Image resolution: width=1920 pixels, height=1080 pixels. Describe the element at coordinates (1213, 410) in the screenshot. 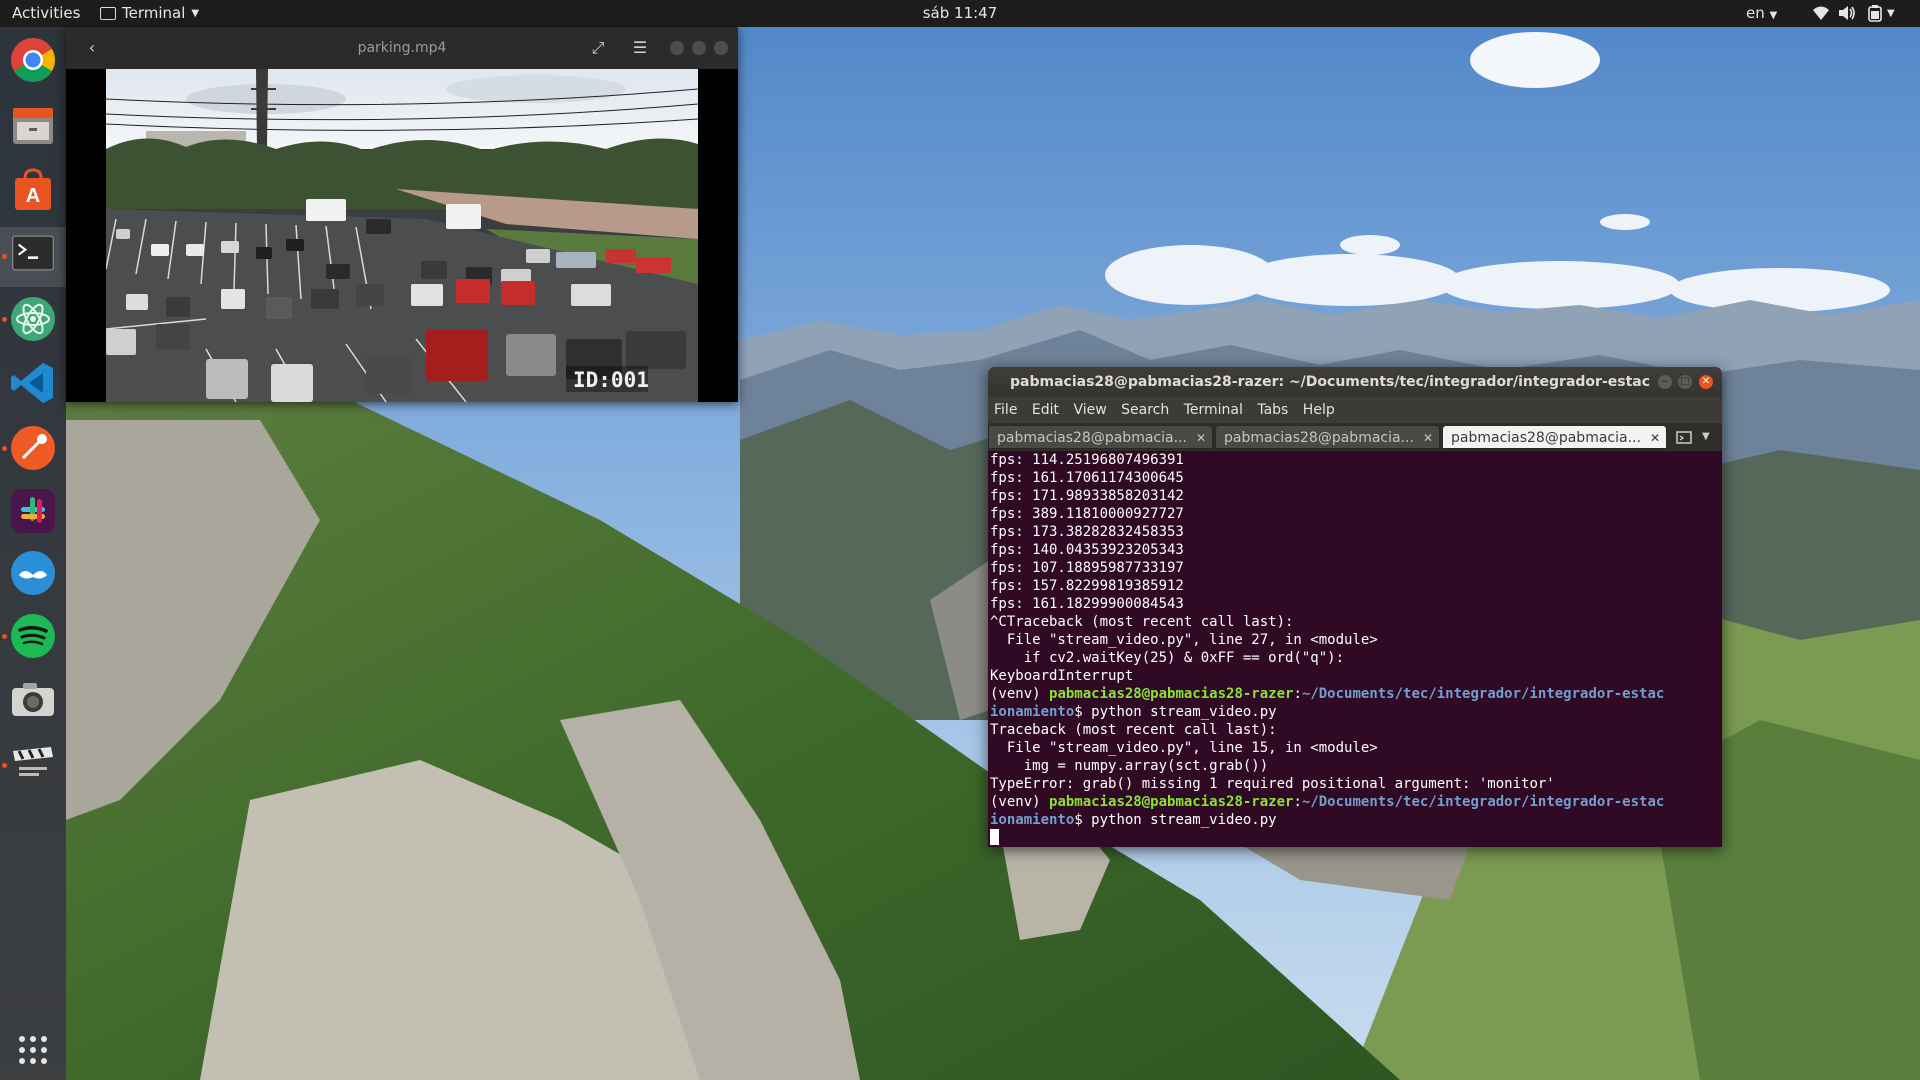

I see `menu-terminal: Terminal` at that location.